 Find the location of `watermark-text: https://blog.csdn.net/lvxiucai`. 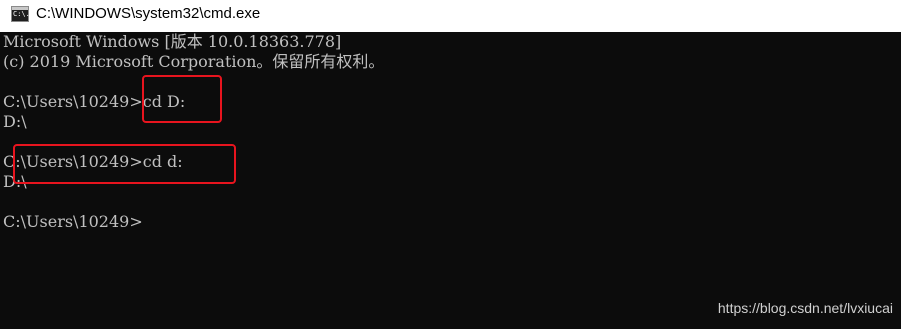

watermark-text: https://blog.csdn.net/lvxiucai is located at coordinates (805, 308).